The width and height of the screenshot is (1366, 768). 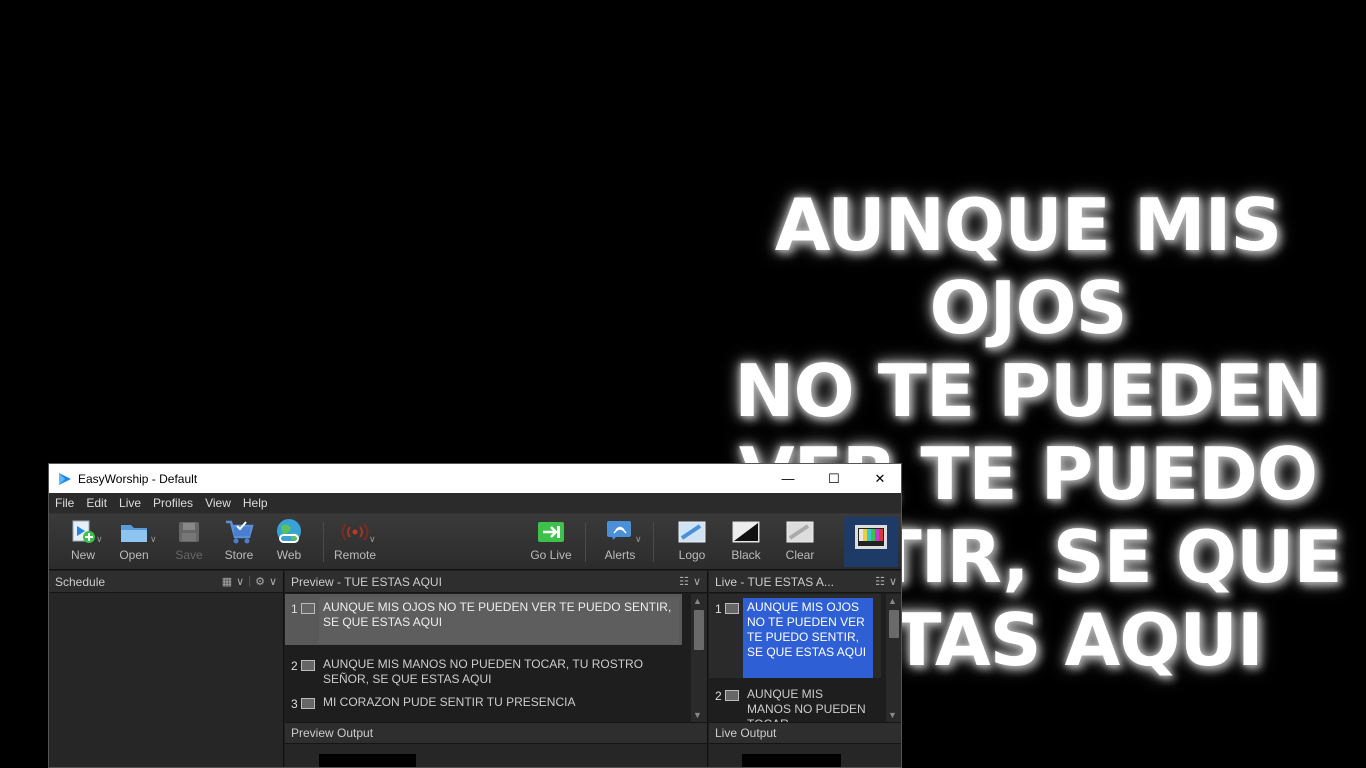 What do you see at coordinates (260, 581) in the screenshot?
I see `gear-icon: ⚙` at bounding box center [260, 581].